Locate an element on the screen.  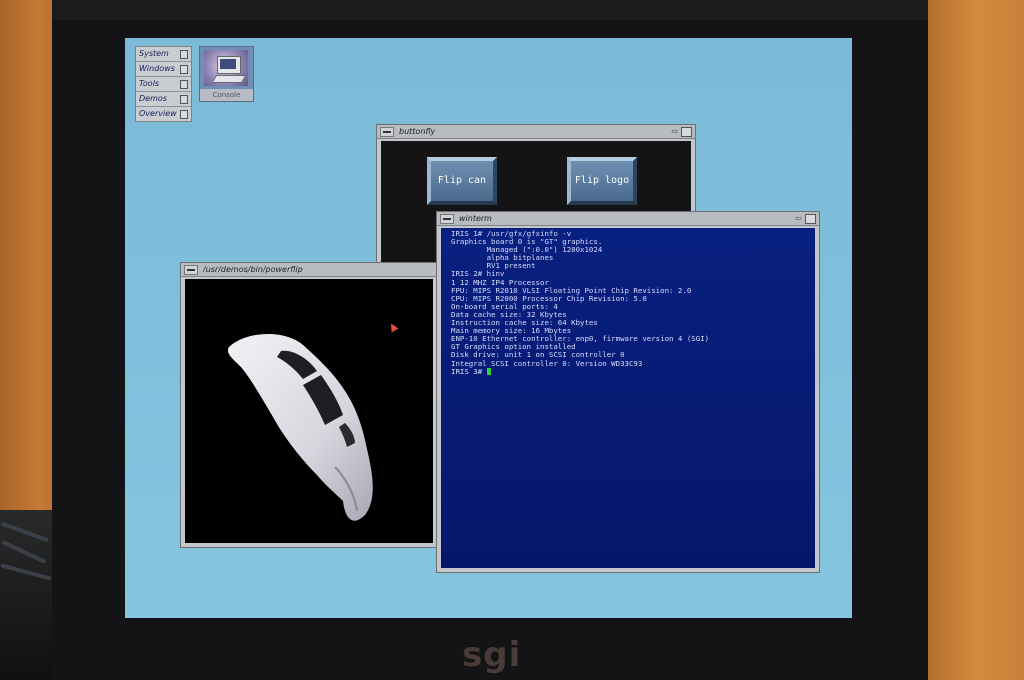
powerflip-canvas is located at coordinates (309, 411).